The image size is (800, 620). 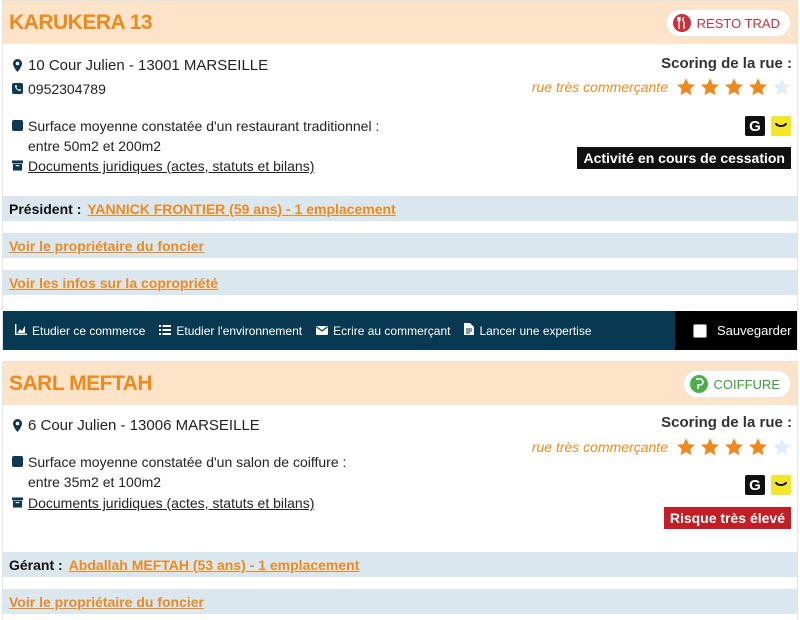 What do you see at coordinates (148, 65) in the screenshot?
I see `address-text: 10 Cour Julien - 13001 MARSEILLE` at bounding box center [148, 65].